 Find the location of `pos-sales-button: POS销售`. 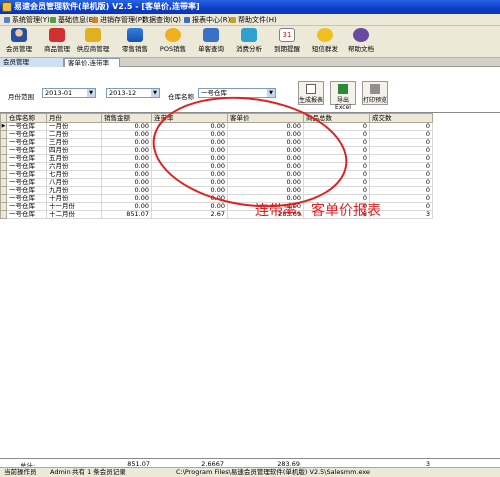

pos-sales-button: POS销售 is located at coordinates (173, 42).